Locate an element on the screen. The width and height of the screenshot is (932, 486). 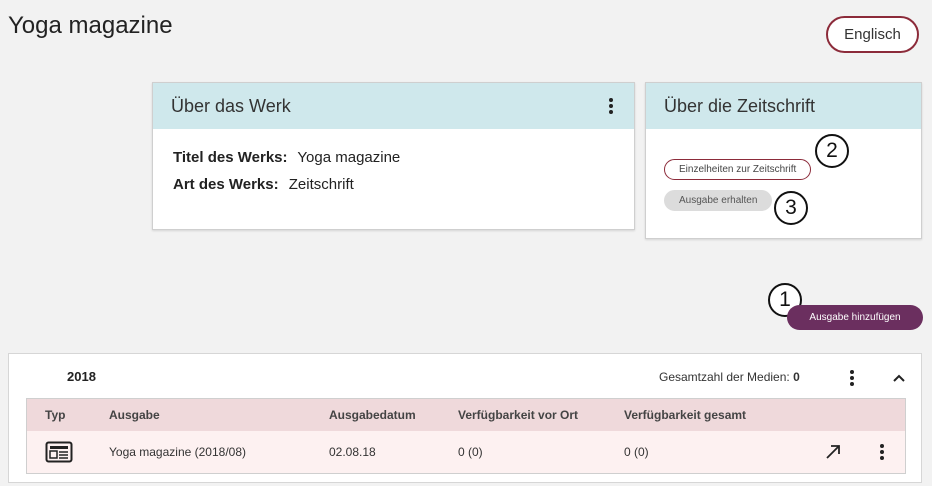
work-title-value: Yoga magazine is located at coordinates (349, 157).